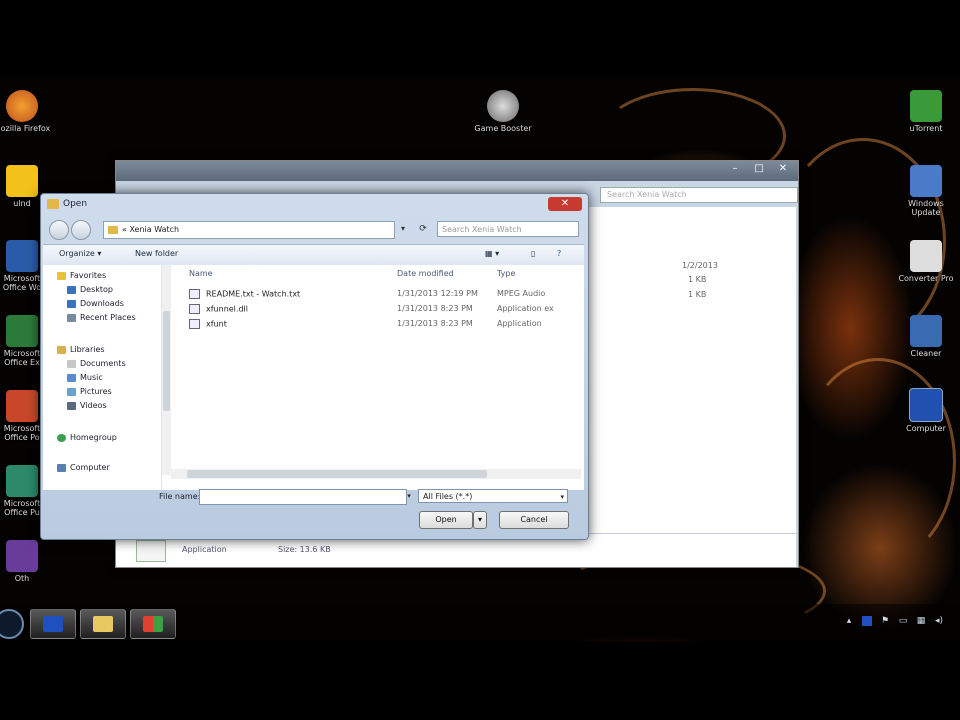 The height and width of the screenshot is (720, 960). What do you see at coordinates (180, 496) in the screenshot?
I see `file-name-label: File name:` at bounding box center [180, 496].